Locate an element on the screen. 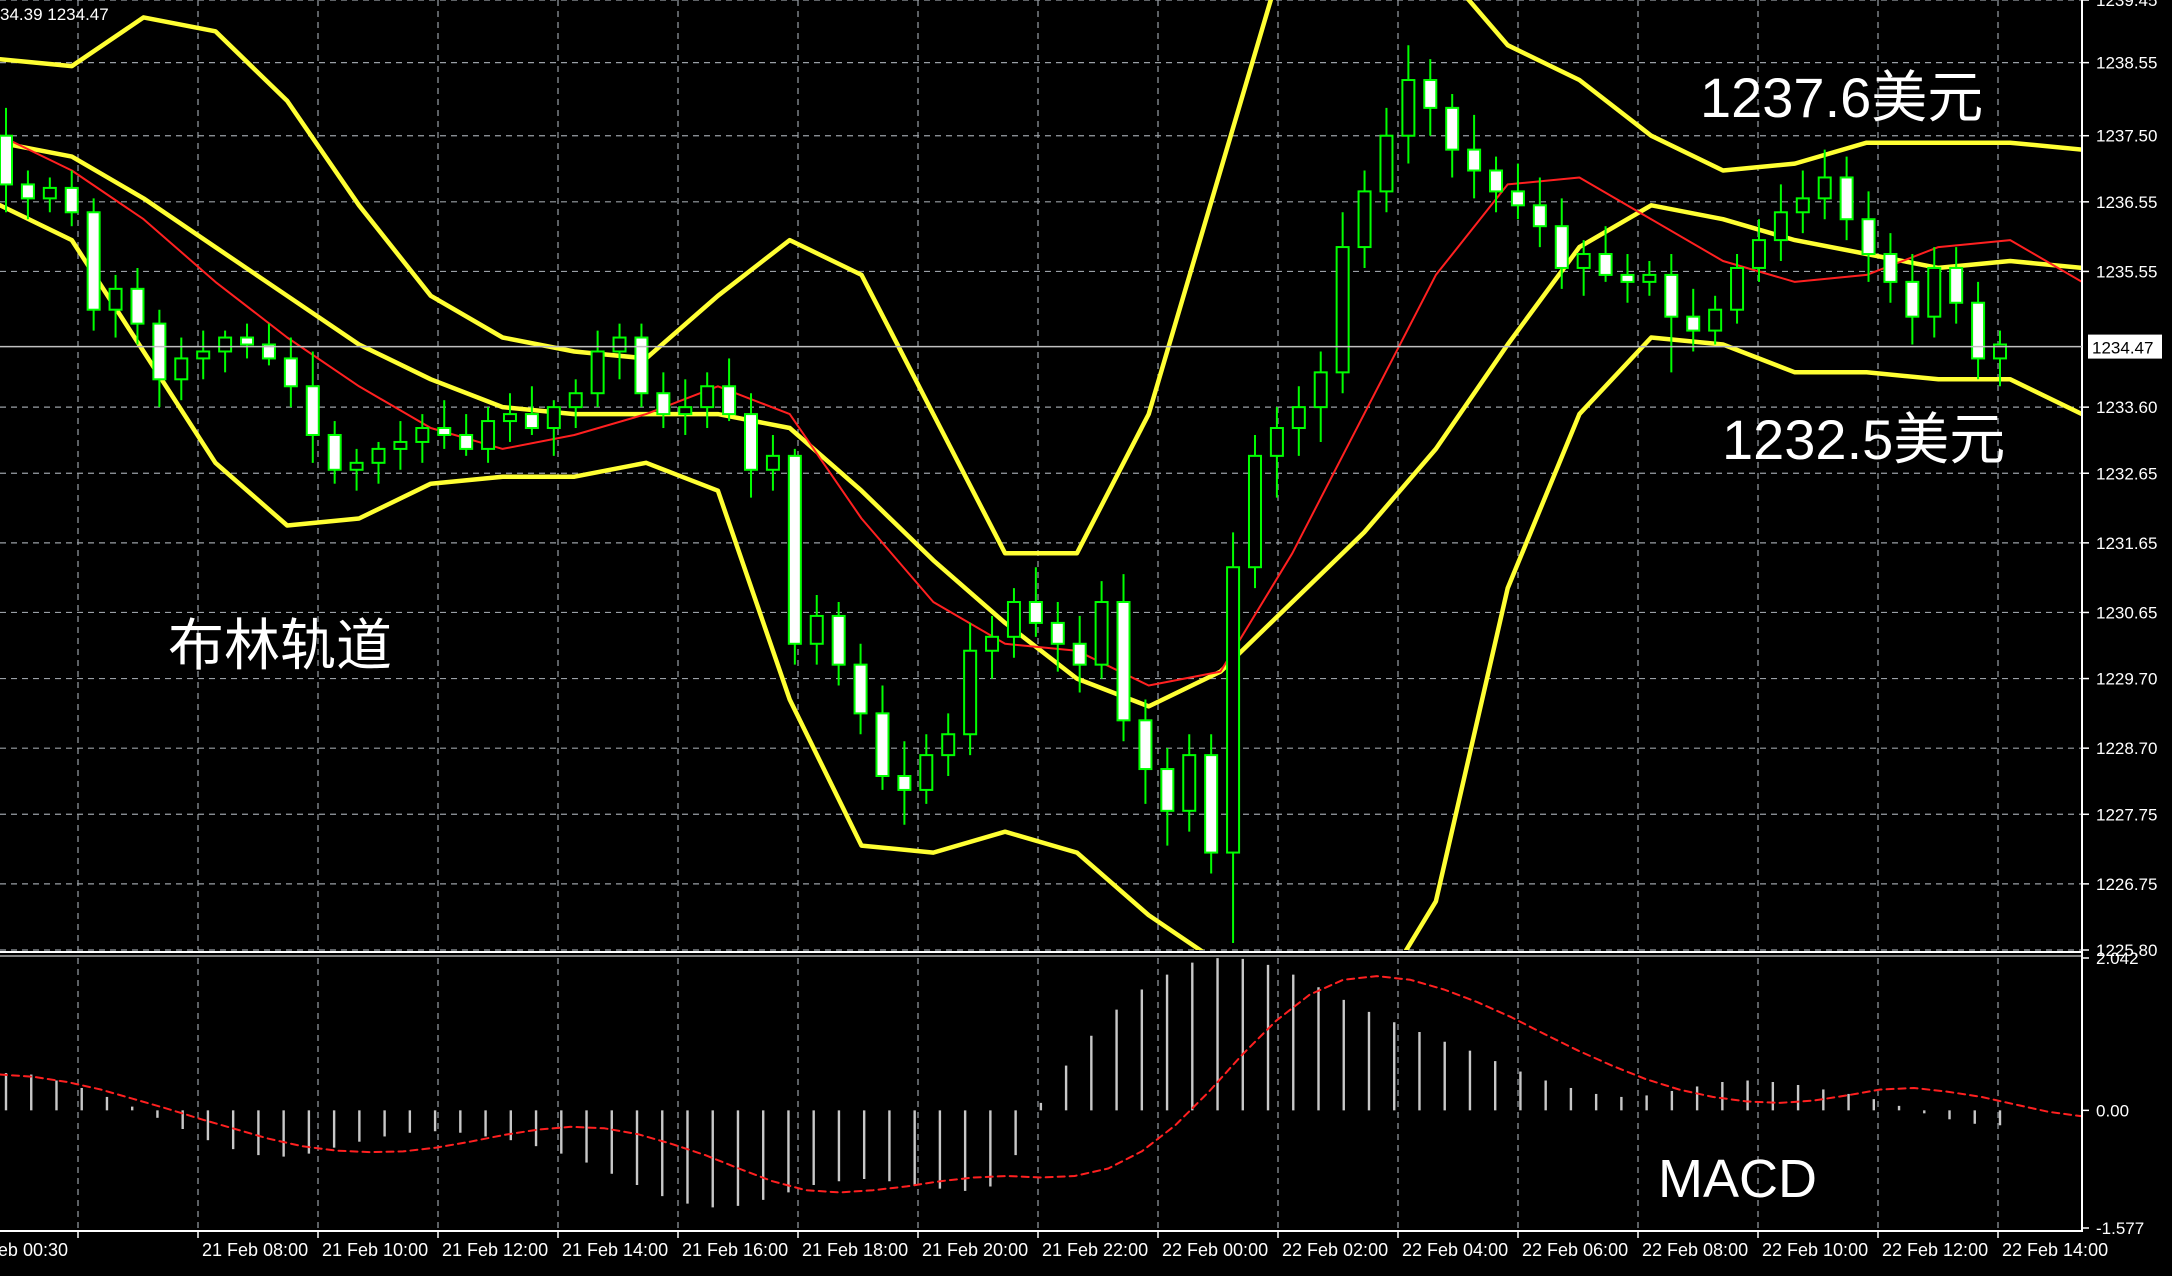 The width and height of the screenshot is (2172, 1276). time-tick-label: 22 Feb 12:00 is located at coordinates (1935, 1250).